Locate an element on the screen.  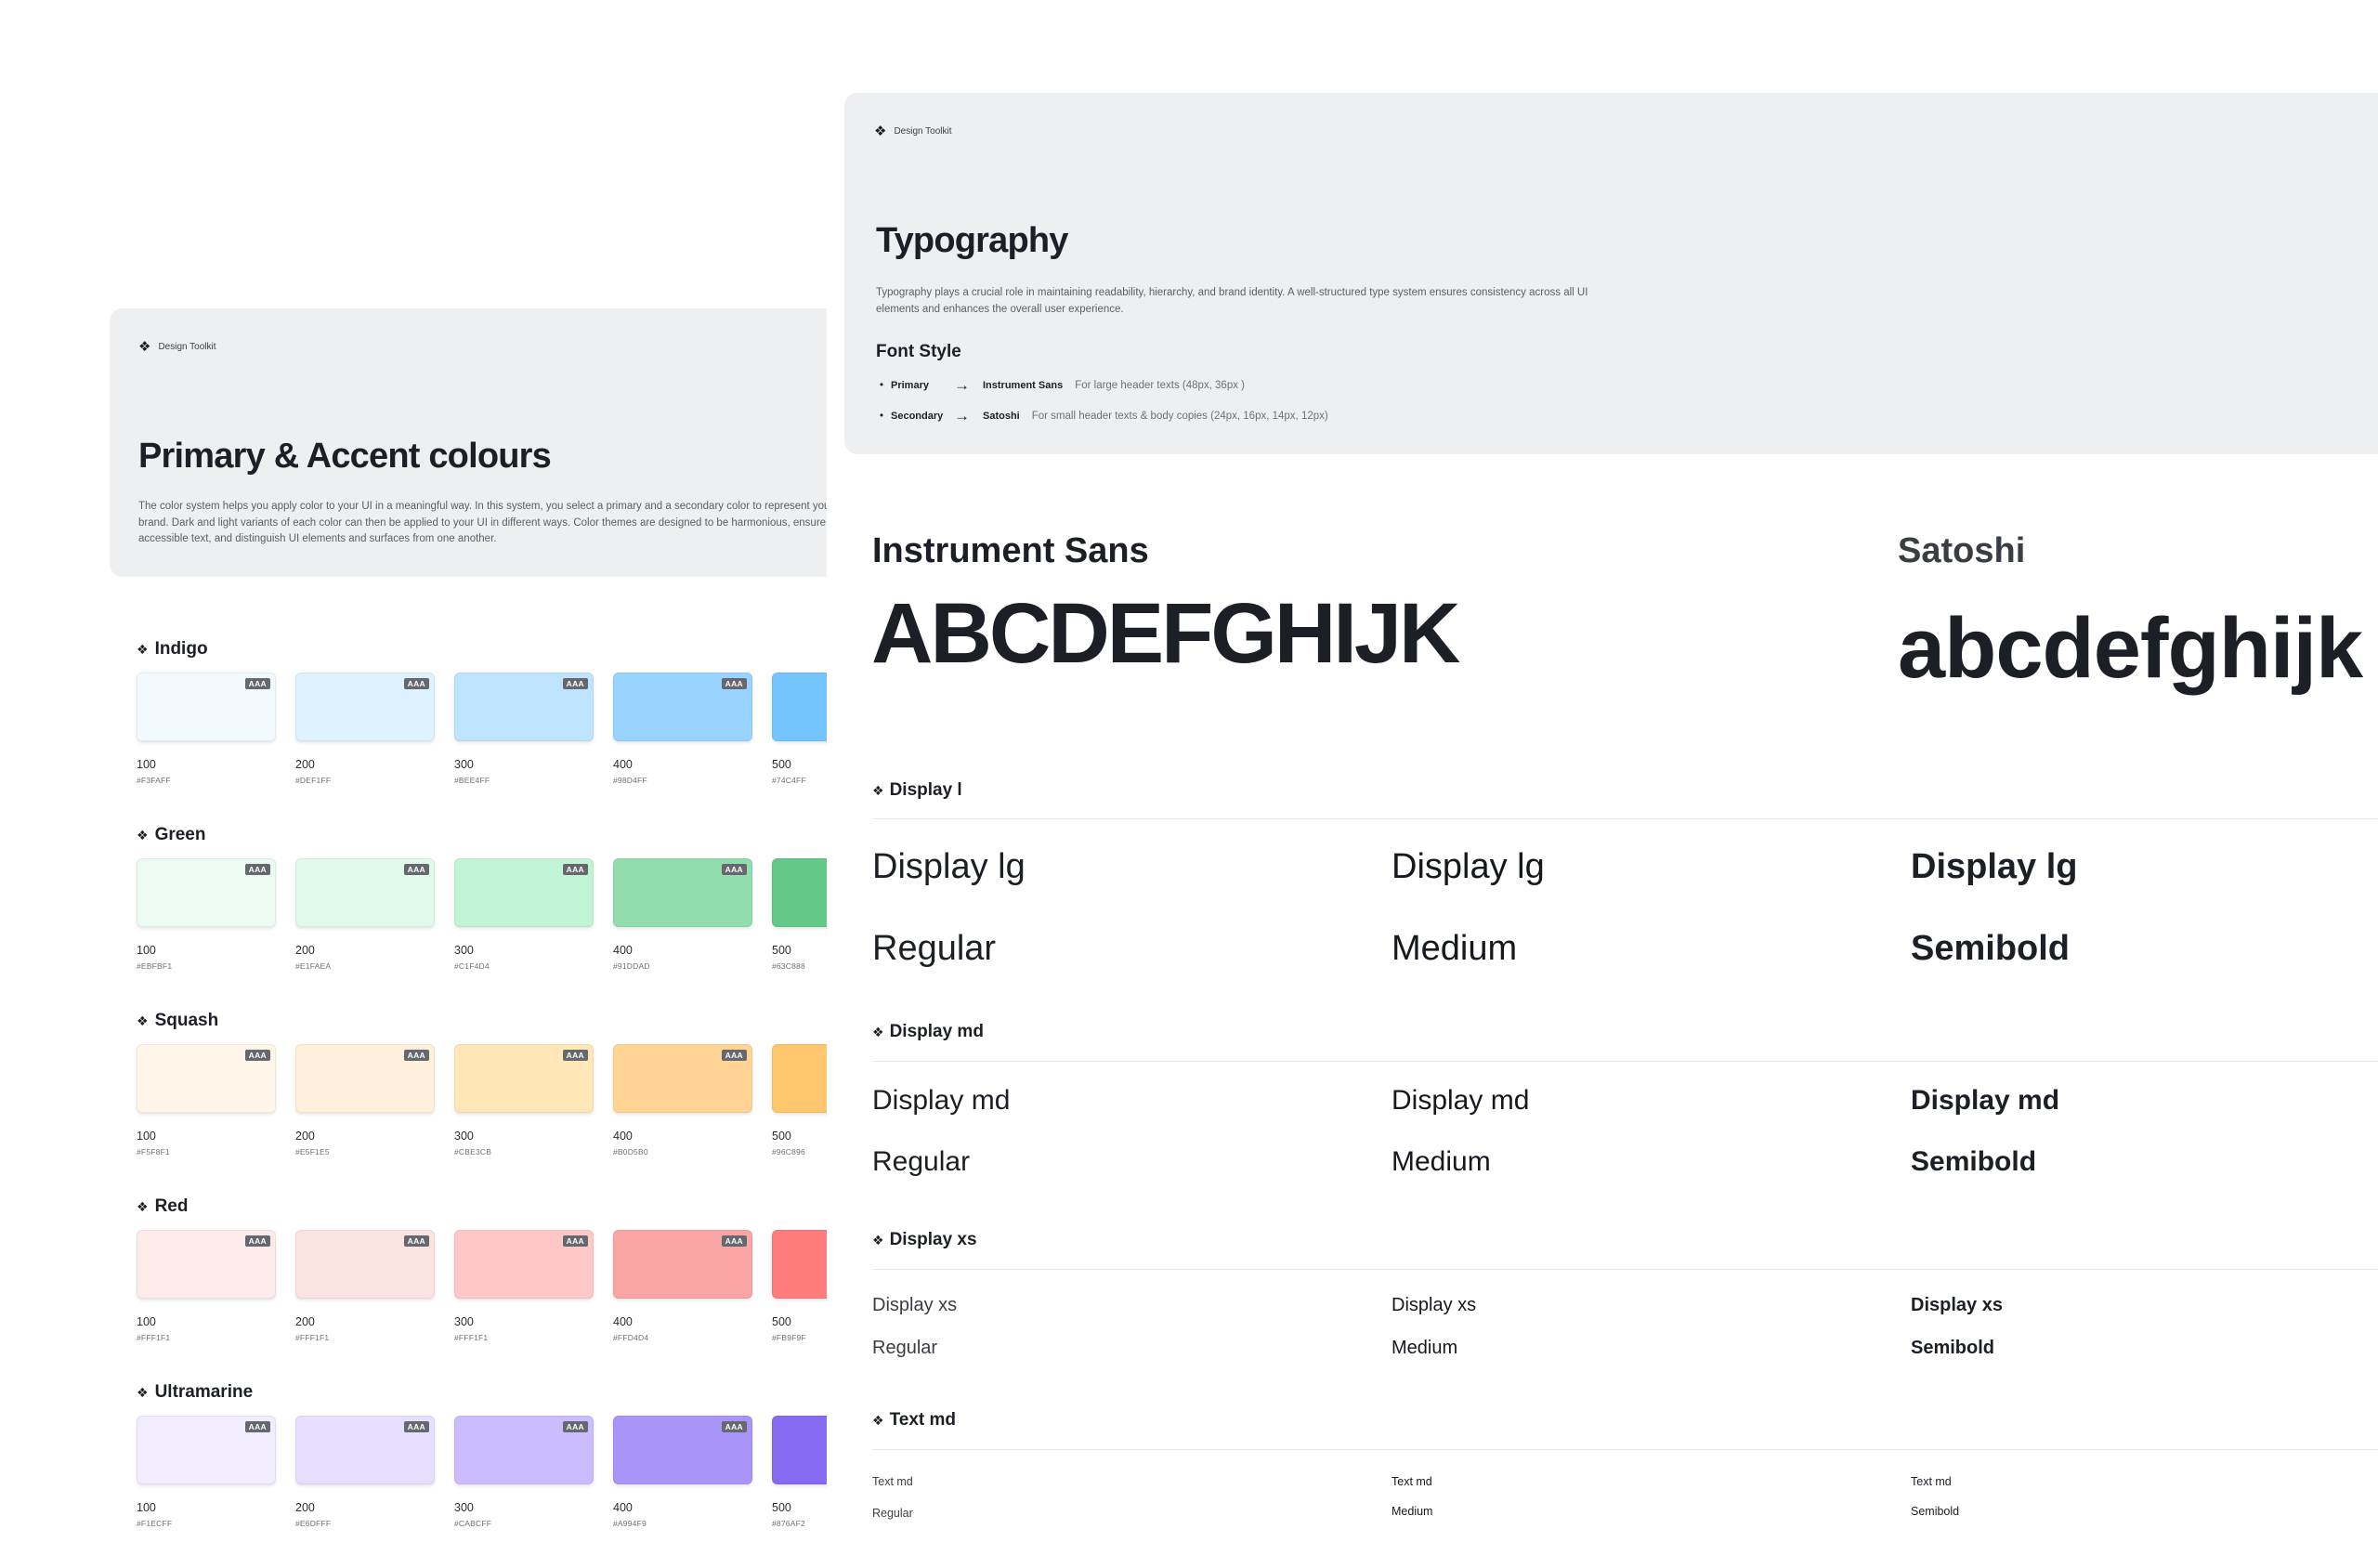
swatch-green-400: AAA is located at coordinates (682, 892).